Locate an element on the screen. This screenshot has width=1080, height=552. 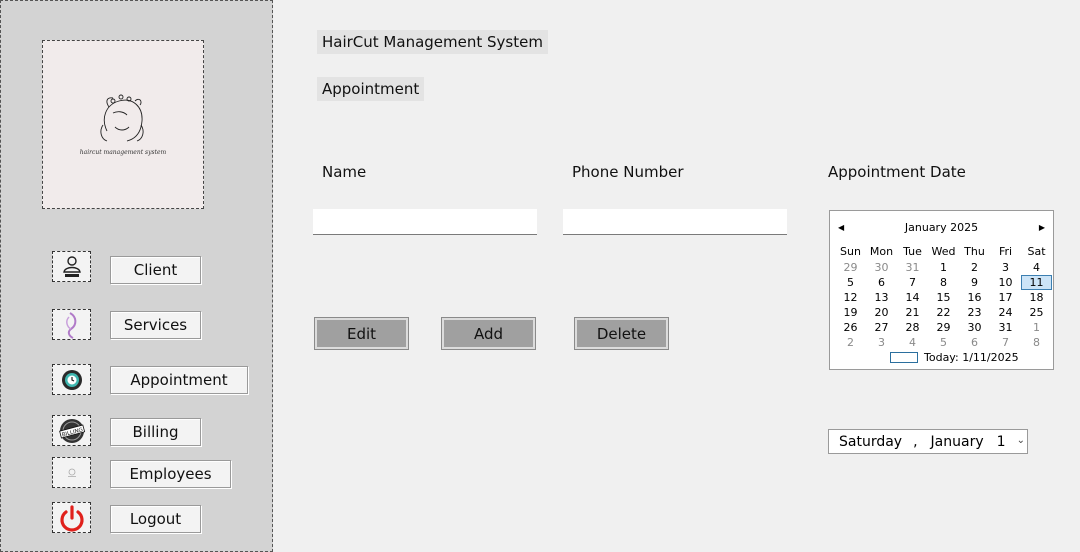
calendar-week-row: 29 30 31 1 2 3 4 is located at coordinates (943, 267).